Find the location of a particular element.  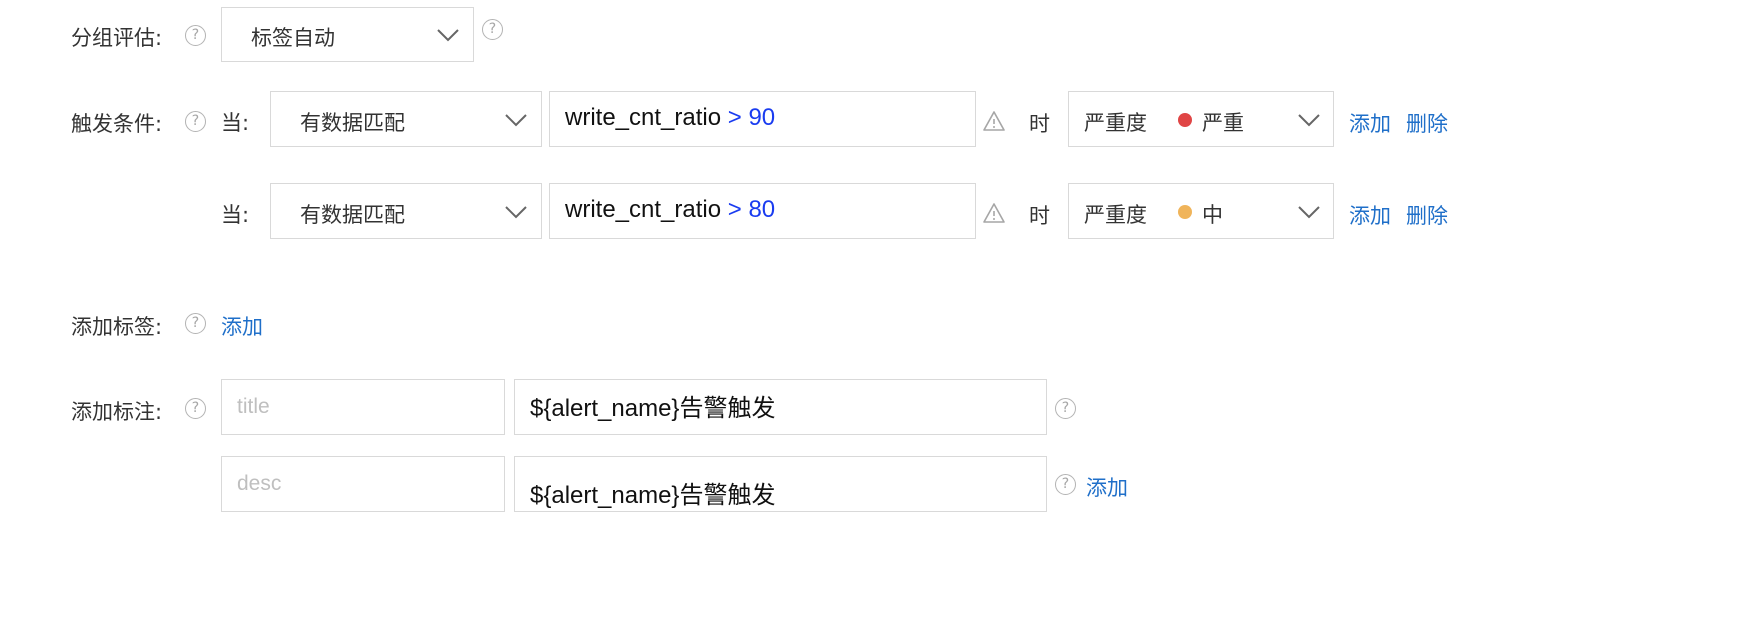

expression-text: write_cnt_ratio > 80 is located at coordinates (670, 210).